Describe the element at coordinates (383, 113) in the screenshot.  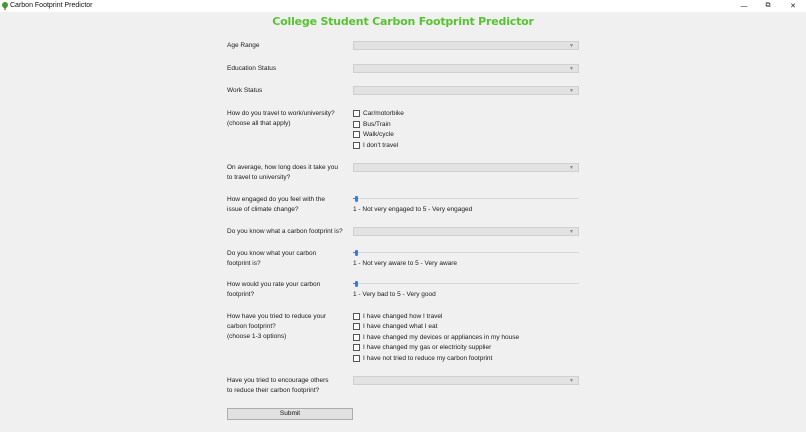
I see `checkbox-label: Car/motorbike` at that location.